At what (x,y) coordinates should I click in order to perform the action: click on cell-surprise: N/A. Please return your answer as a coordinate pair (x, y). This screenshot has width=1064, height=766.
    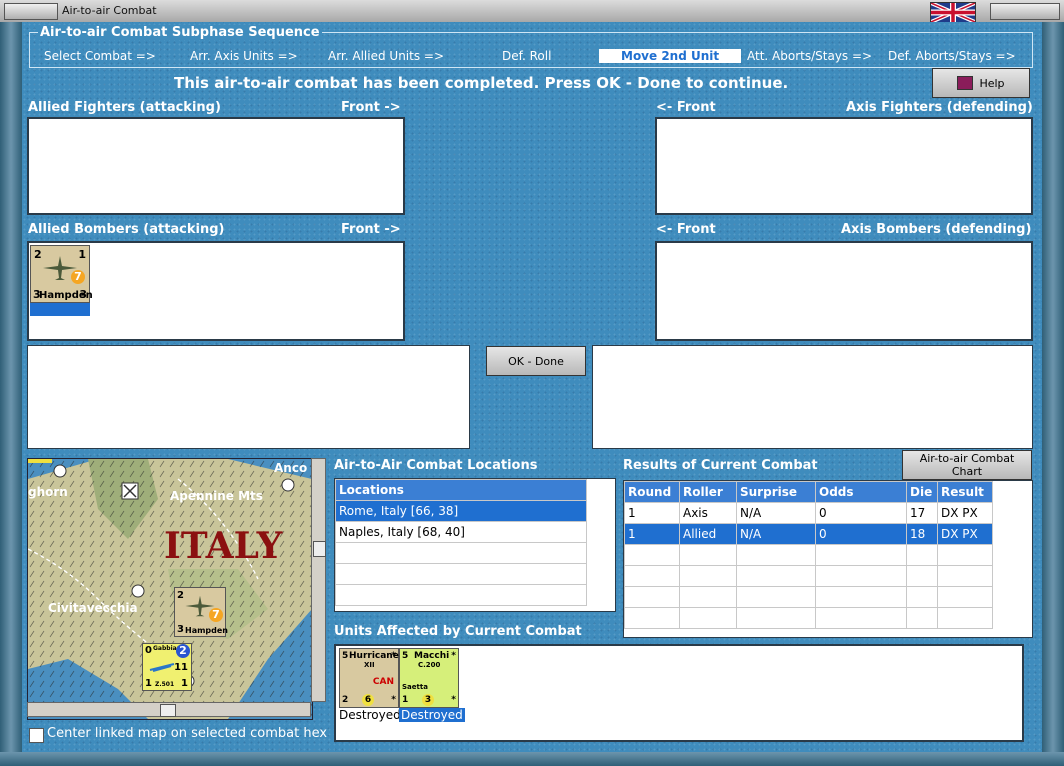
    Looking at the image, I should click on (776, 513).